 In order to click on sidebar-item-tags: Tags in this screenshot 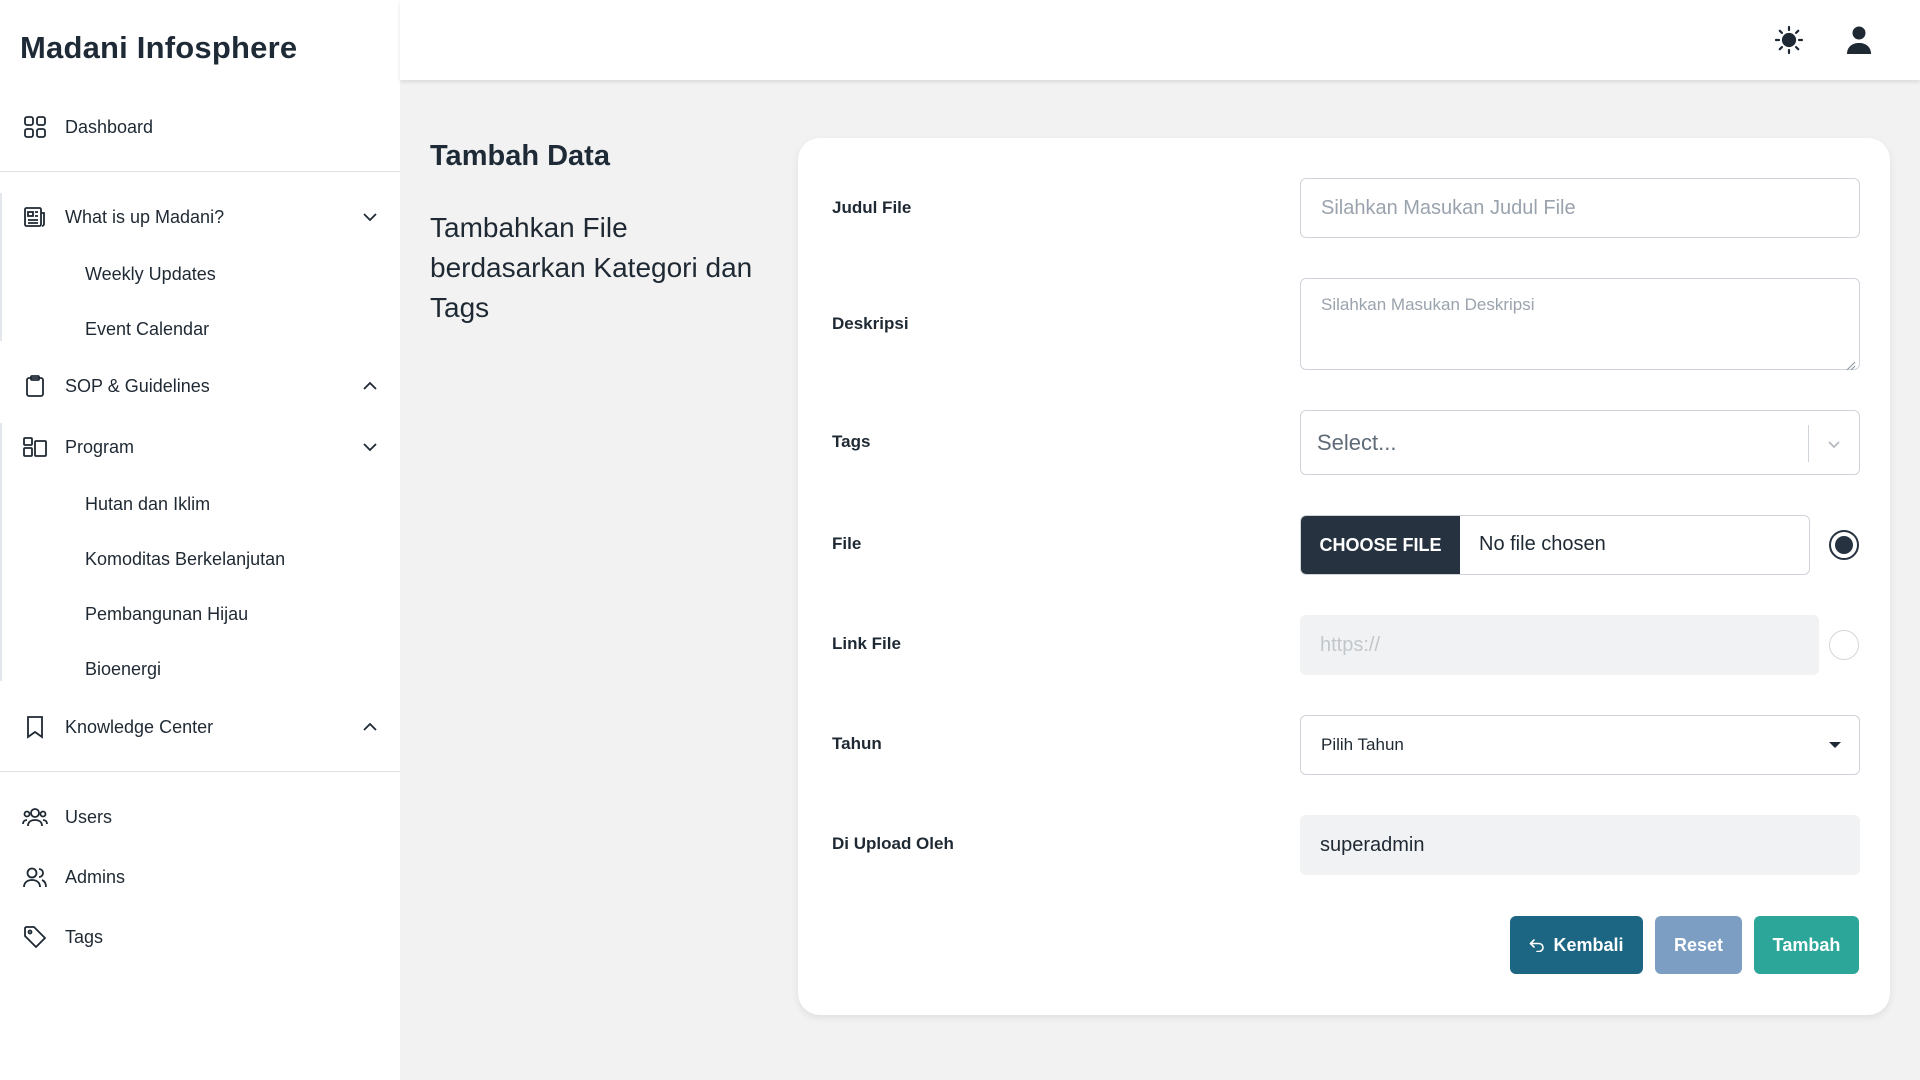, I will do `click(200, 937)`.